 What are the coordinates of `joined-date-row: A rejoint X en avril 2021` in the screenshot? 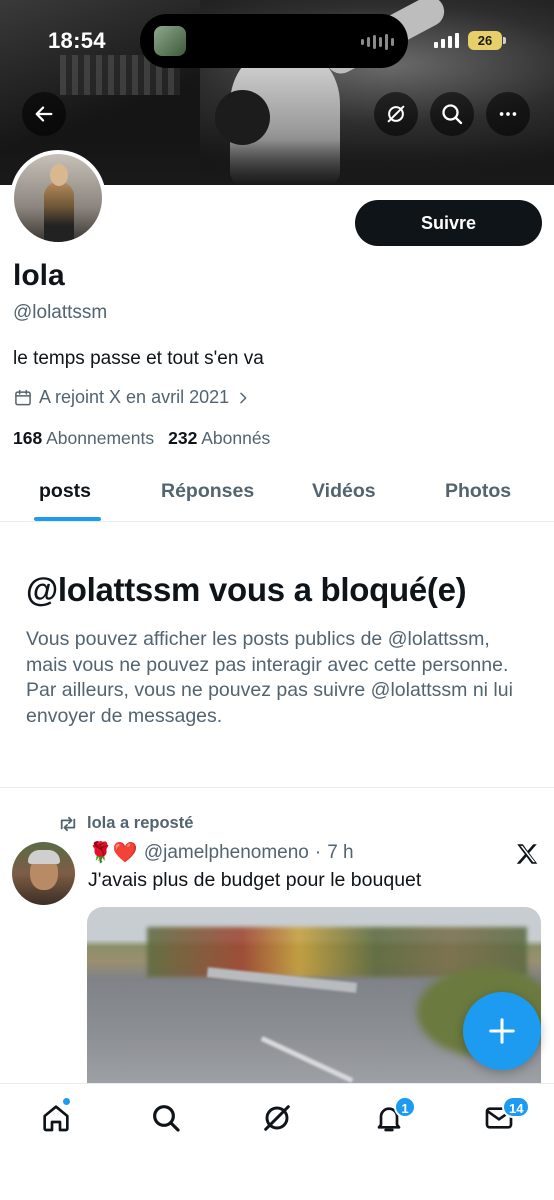 It's located at (132, 397).